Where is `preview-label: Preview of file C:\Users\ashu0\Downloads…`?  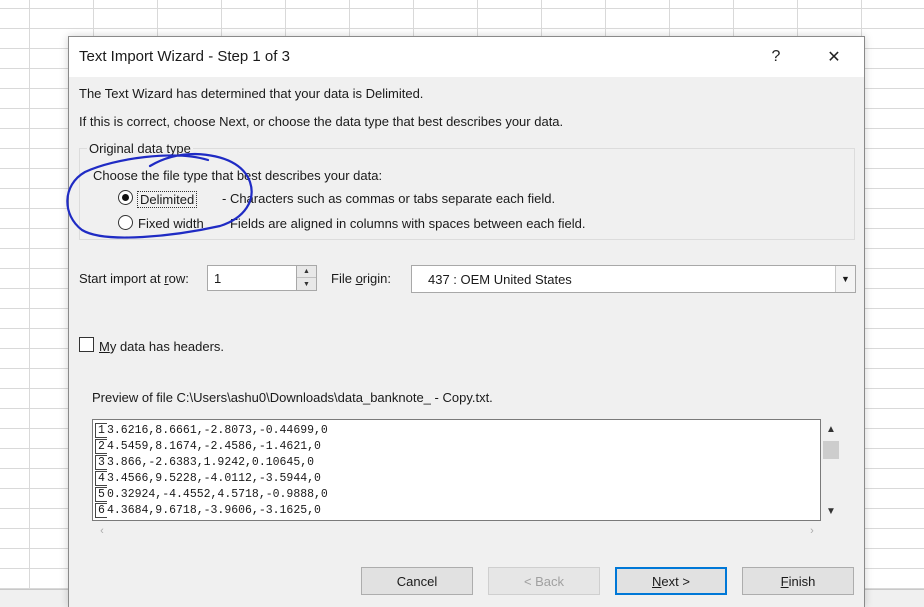 preview-label: Preview of file C:\Users\ashu0\Downloads… is located at coordinates (292, 397).